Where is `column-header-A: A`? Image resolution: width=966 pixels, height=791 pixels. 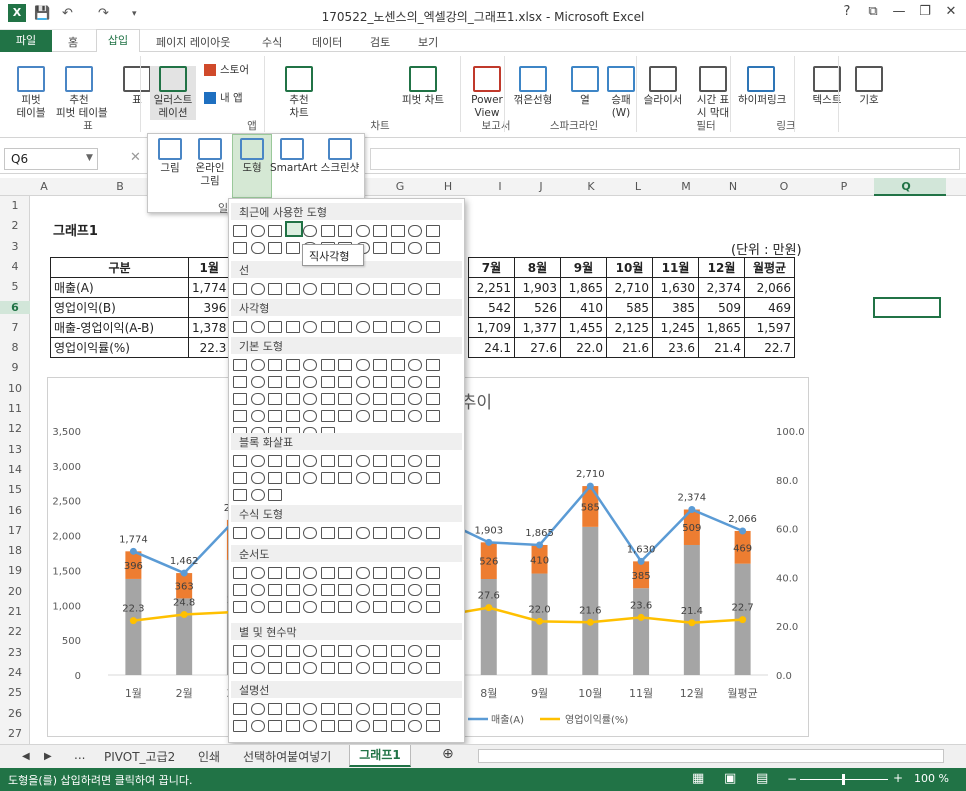 column-header-A: A is located at coordinates (44, 186).